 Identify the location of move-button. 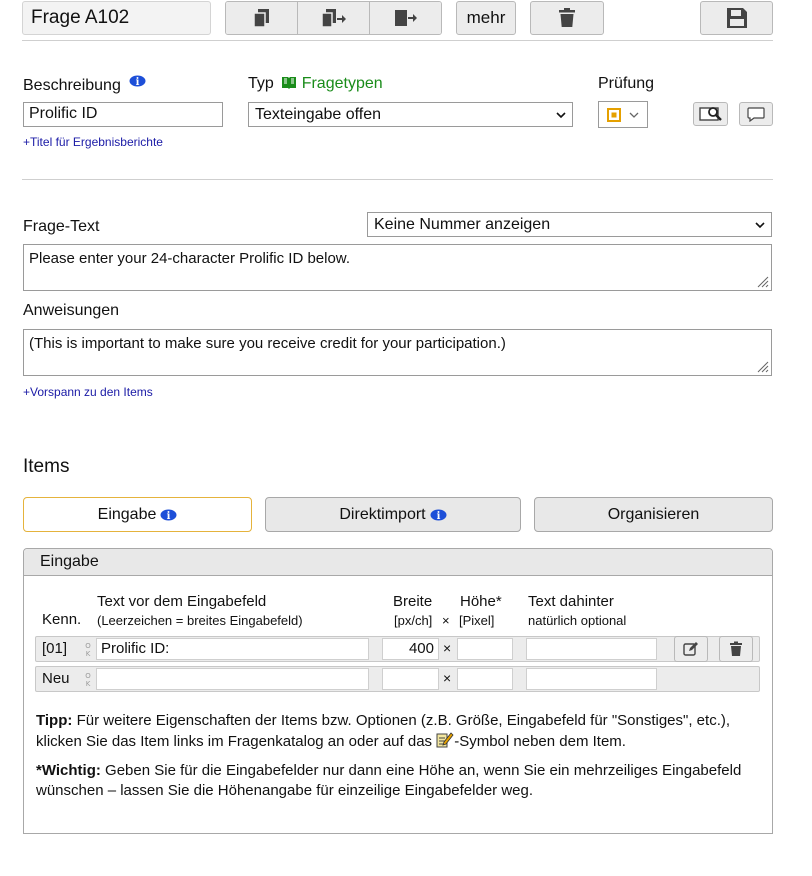
(405, 18).